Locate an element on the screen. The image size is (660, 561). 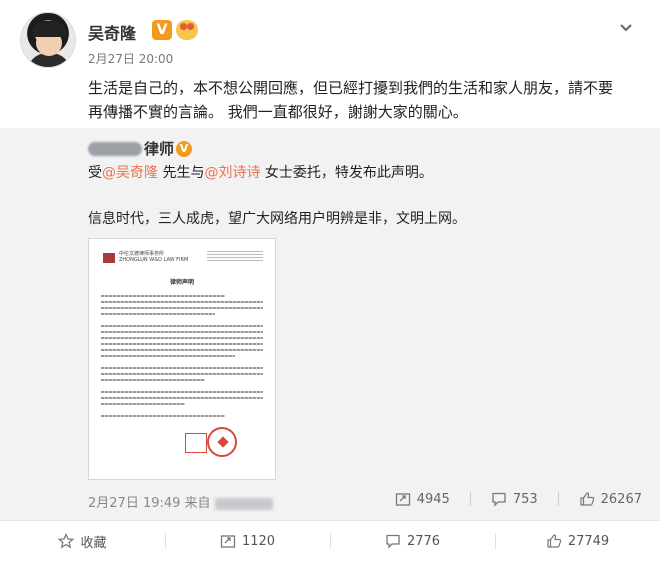
repost-author: 律师 V is located at coordinates (140, 148).